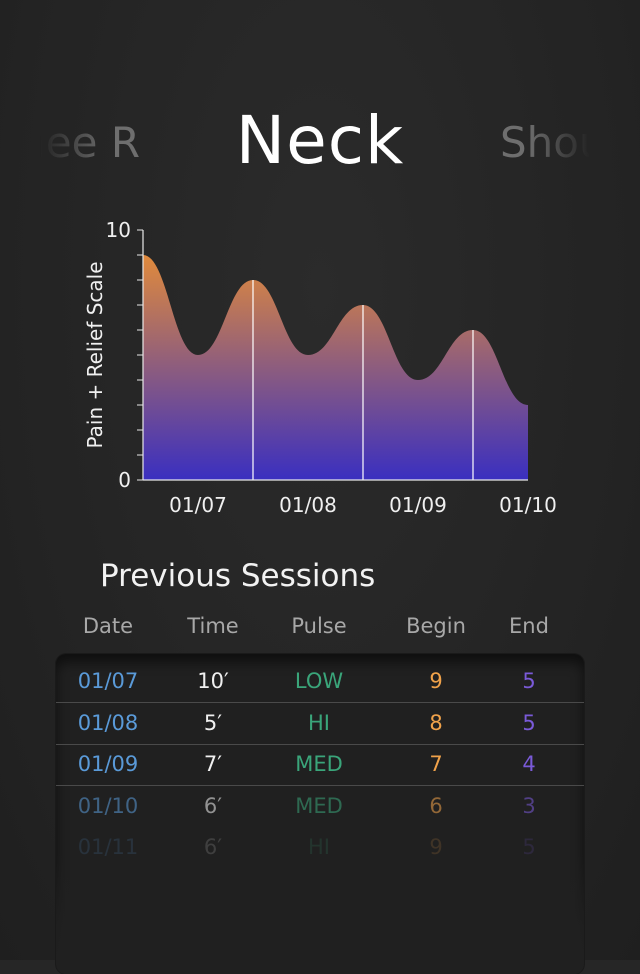 This screenshot has width=640, height=974. Describe the element at coordinates (213, 722) in the screenshot. I see `session-time: 5′` at that location.